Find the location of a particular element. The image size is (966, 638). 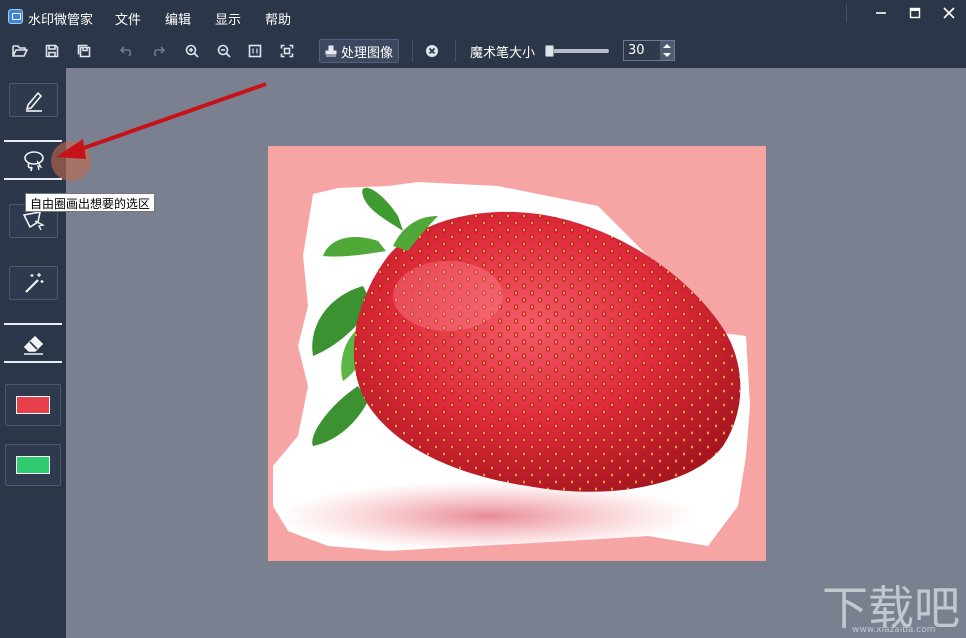

maximize-button is located at coordinates (915, 13).